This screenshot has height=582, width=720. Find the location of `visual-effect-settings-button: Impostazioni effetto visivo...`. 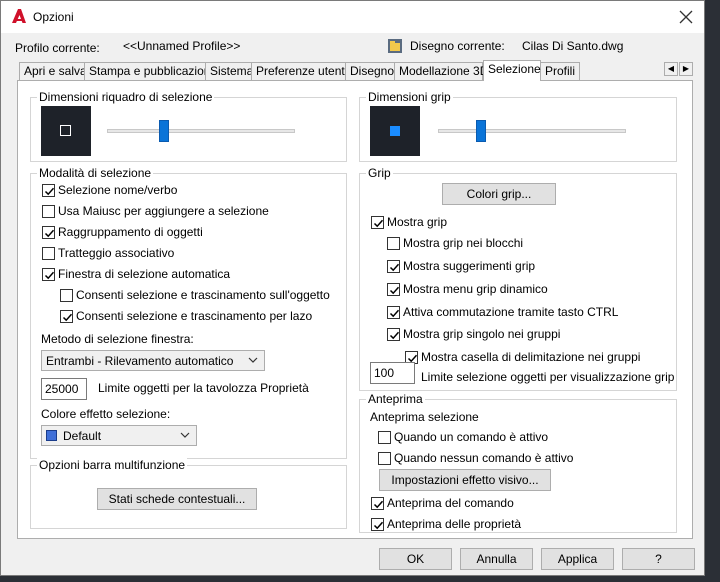

visual-effect-settings-button: Impostazioni effetto visivo... is located at coordinates (465, 480).